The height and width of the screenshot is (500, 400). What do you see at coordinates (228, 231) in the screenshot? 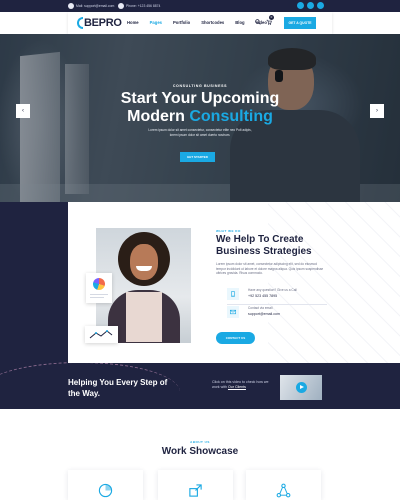
I see `about-tag: WHAT WE DO` at bounding box center [228, 231].